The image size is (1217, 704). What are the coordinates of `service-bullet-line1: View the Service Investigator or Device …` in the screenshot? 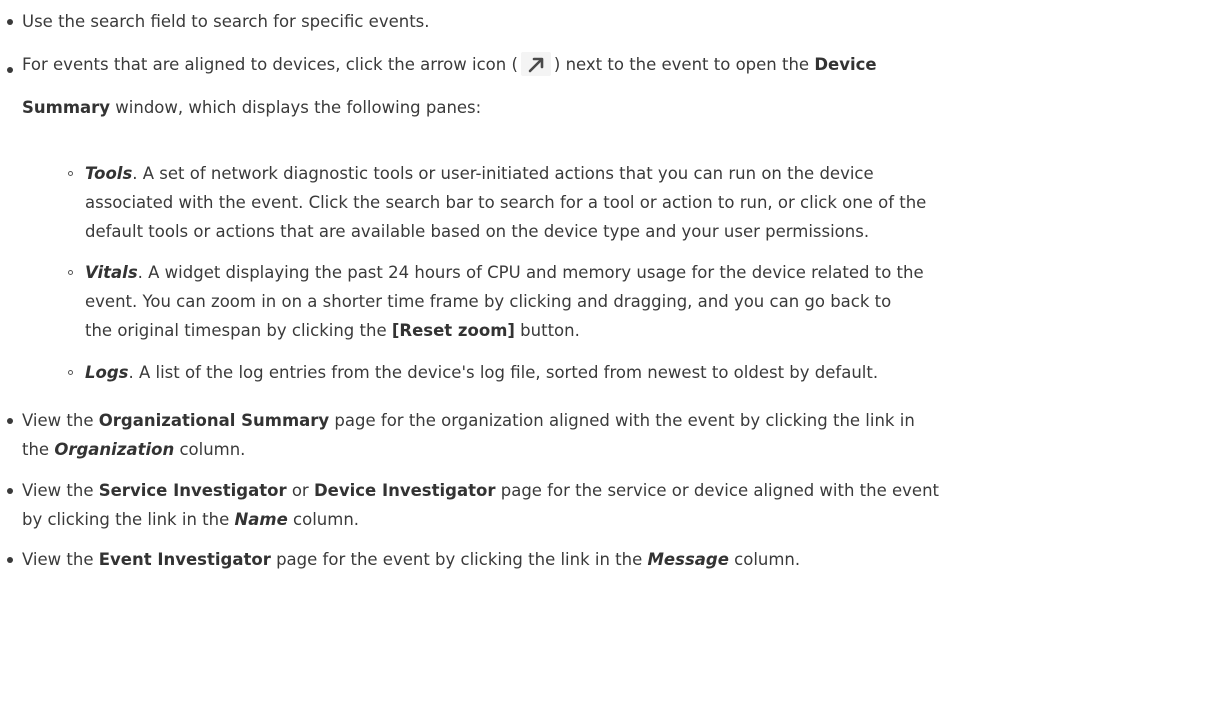 It's located at (481, 490).